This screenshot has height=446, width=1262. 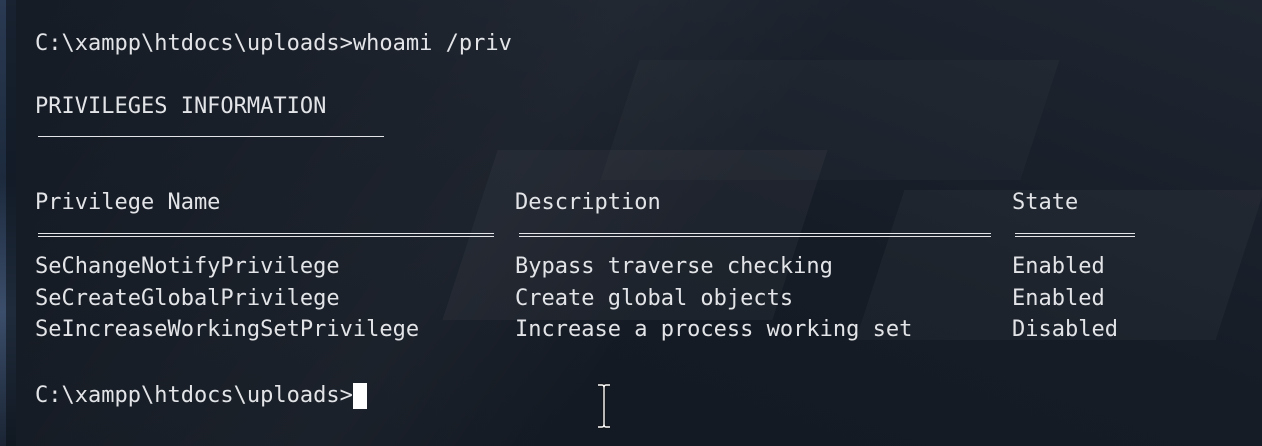 What do you see at coordinates (714, 329) in the screenshot?
I see `privilege-description: Increase a process working set` at bounding box center [714, 329].